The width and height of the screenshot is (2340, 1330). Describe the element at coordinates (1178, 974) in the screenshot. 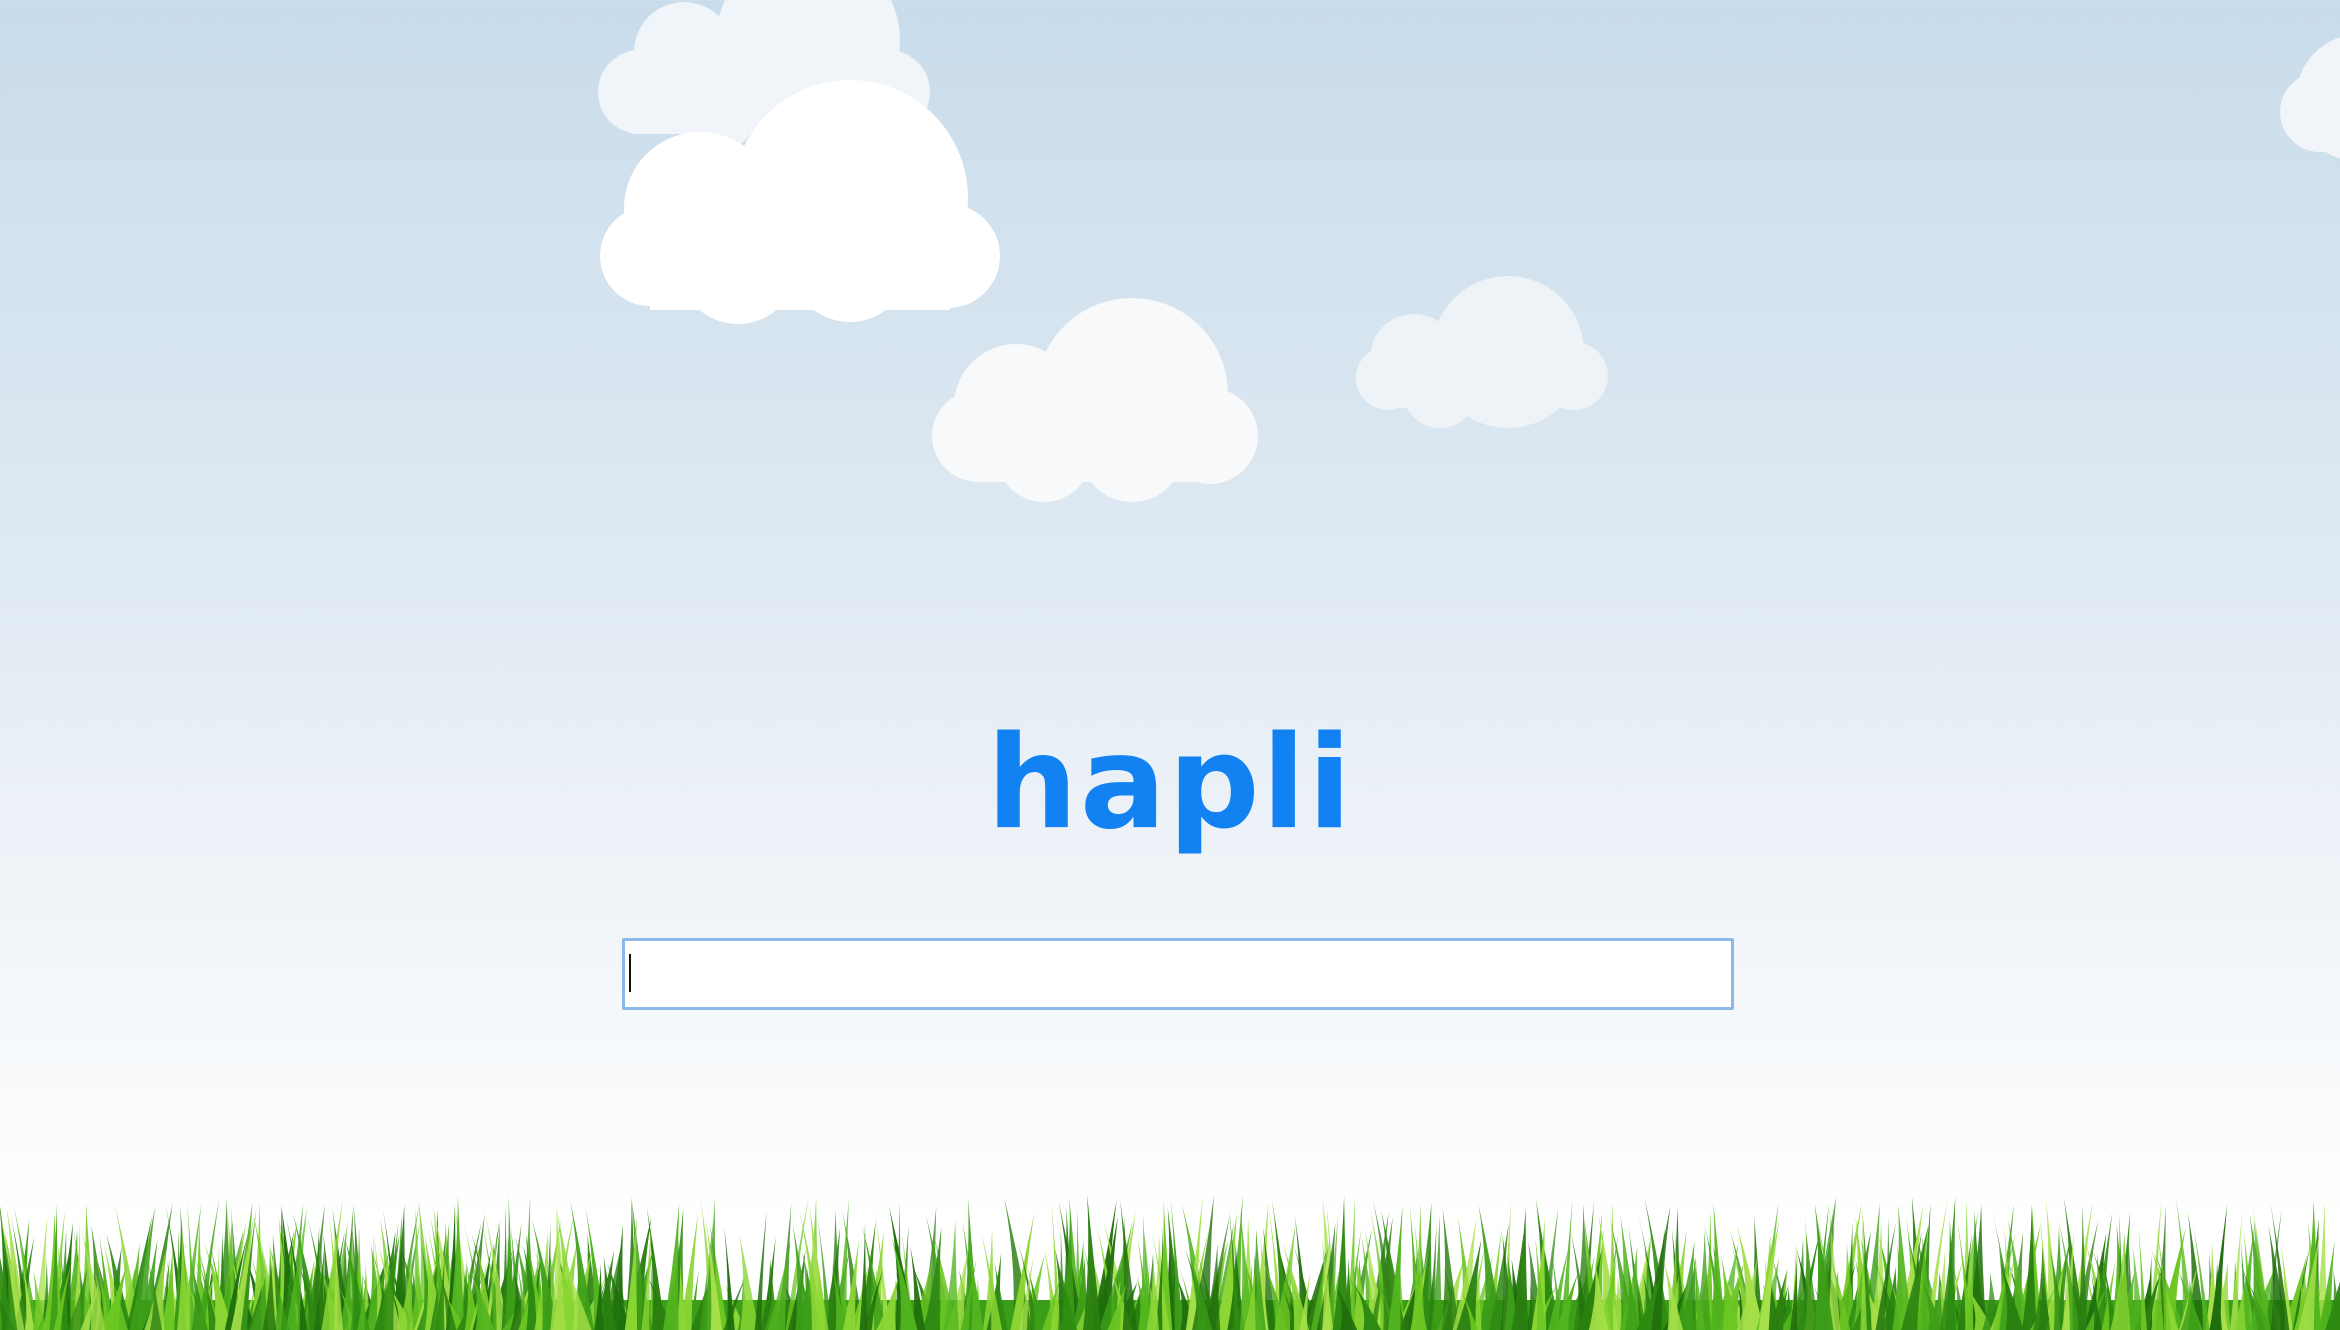

I see `search-input` at that location.